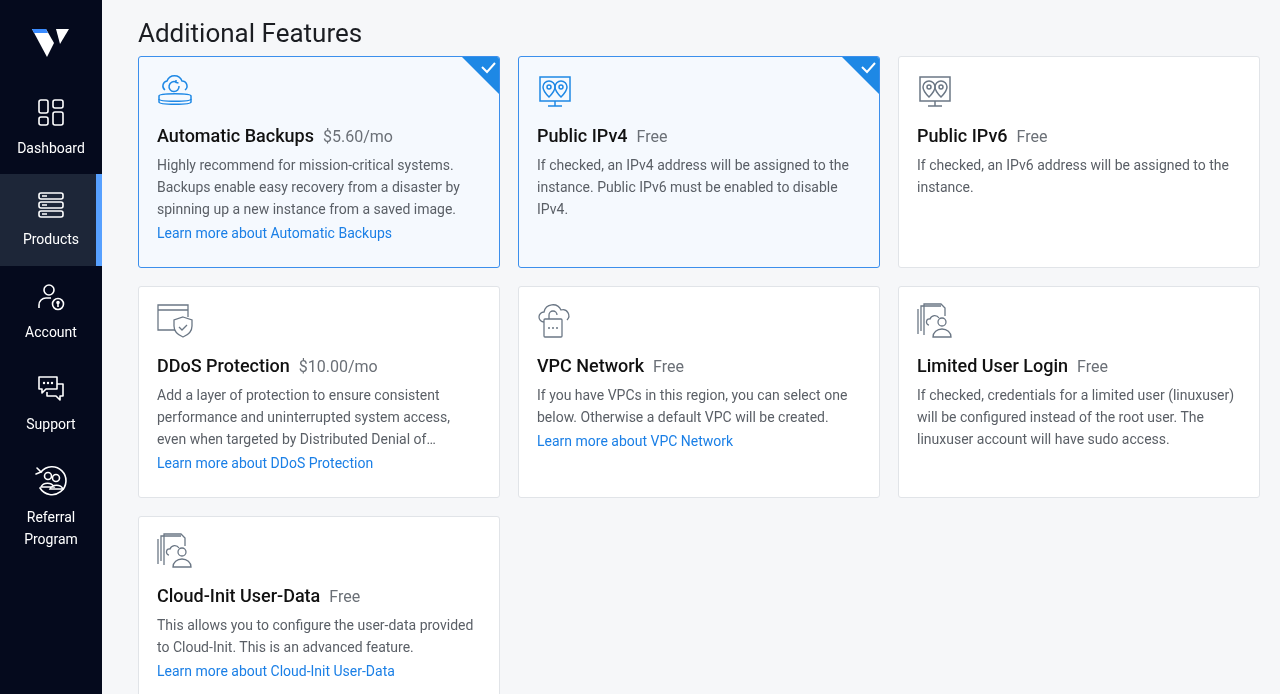 This screenshot has width=1280, height=694. I want to click on sidebar-item: Products, so click(51, 220).